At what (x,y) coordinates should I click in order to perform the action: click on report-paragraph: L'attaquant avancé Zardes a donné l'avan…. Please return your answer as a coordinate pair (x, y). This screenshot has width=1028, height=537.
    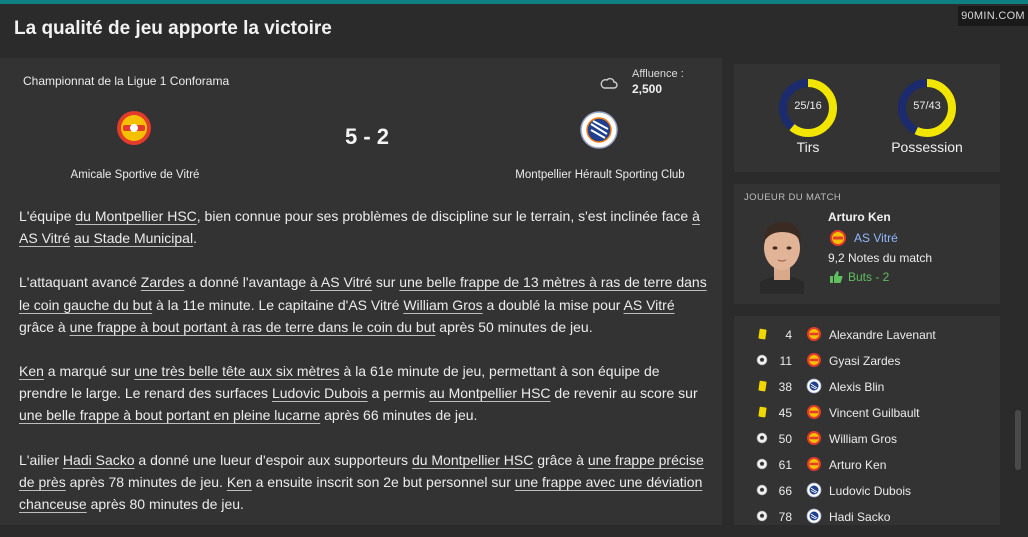
    Looking at the image, I should click on (364, 304).